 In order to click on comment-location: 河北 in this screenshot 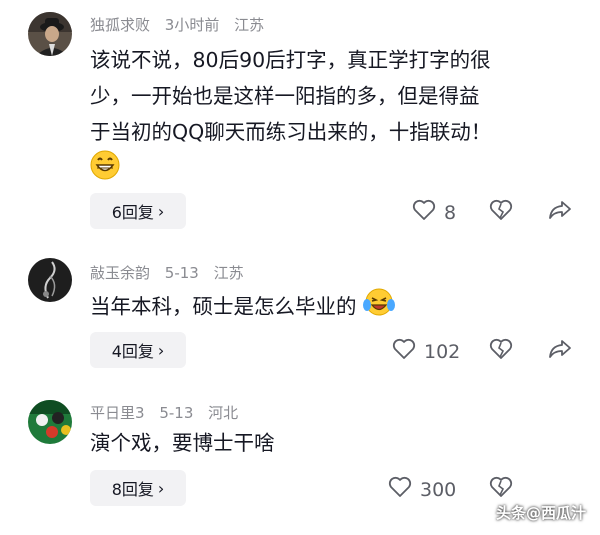, I will do `click(223, 413)`.